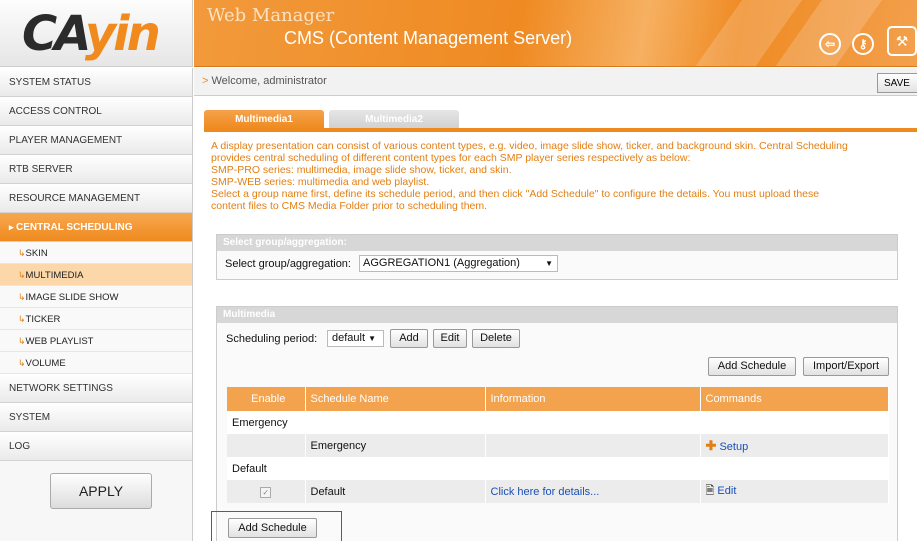  What do you see at coordinates (355, 338) in the screenshot?
I see `scheduling-period-dropdown: default ▼` at bounding box center [355, 338].